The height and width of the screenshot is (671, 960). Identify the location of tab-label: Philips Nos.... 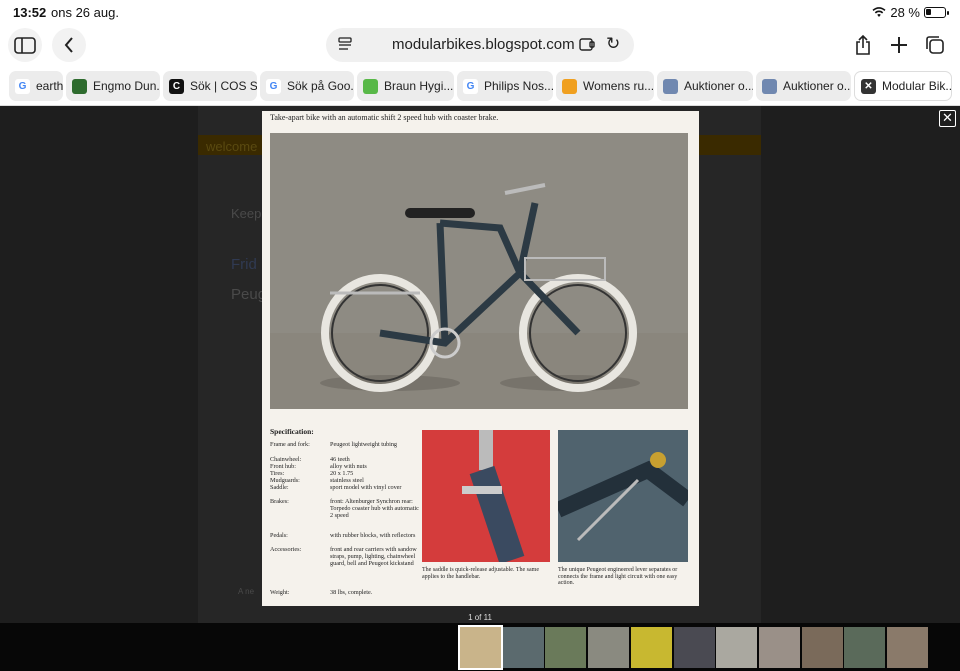
(518, 86).